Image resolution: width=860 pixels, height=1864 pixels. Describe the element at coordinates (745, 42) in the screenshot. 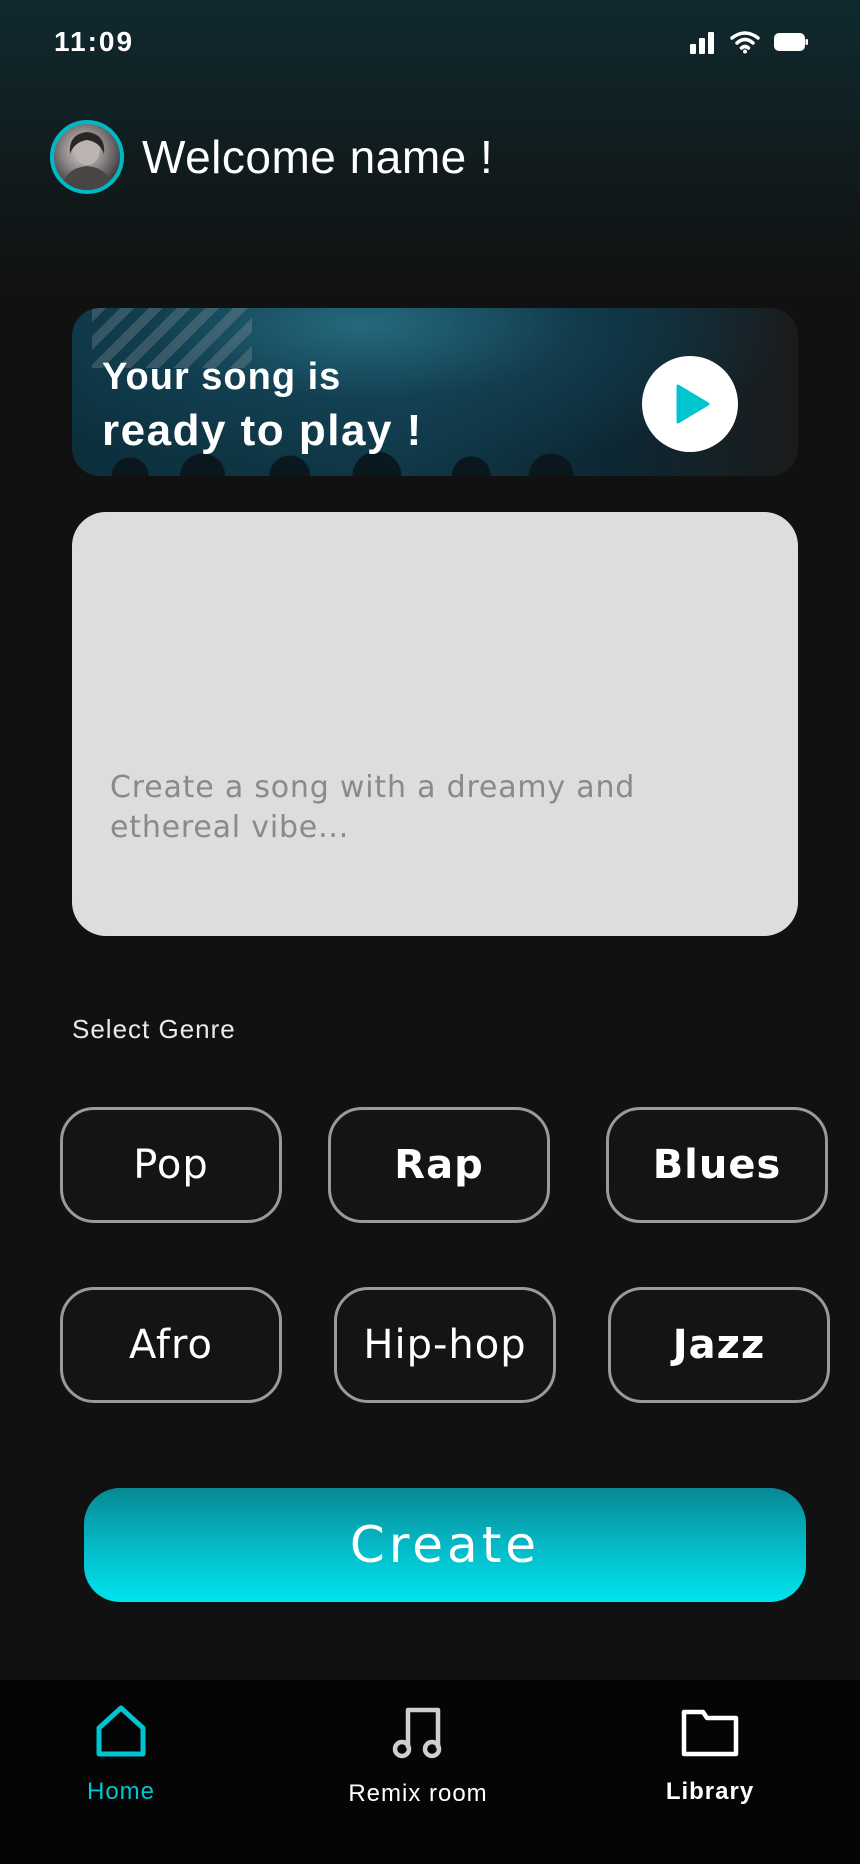

I see `wifi-icon` at that location.